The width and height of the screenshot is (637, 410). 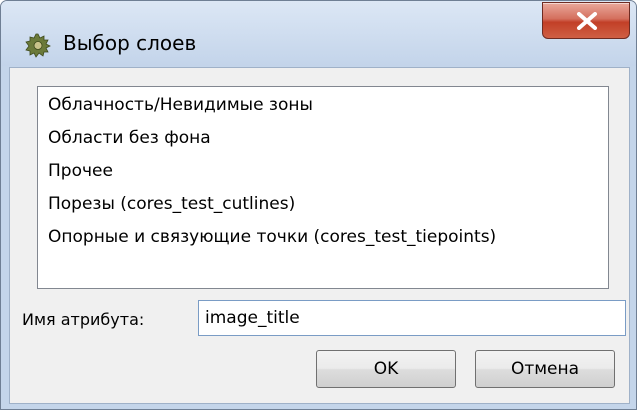 I want to click on ok-button: OK, so click(x=386, y=369).